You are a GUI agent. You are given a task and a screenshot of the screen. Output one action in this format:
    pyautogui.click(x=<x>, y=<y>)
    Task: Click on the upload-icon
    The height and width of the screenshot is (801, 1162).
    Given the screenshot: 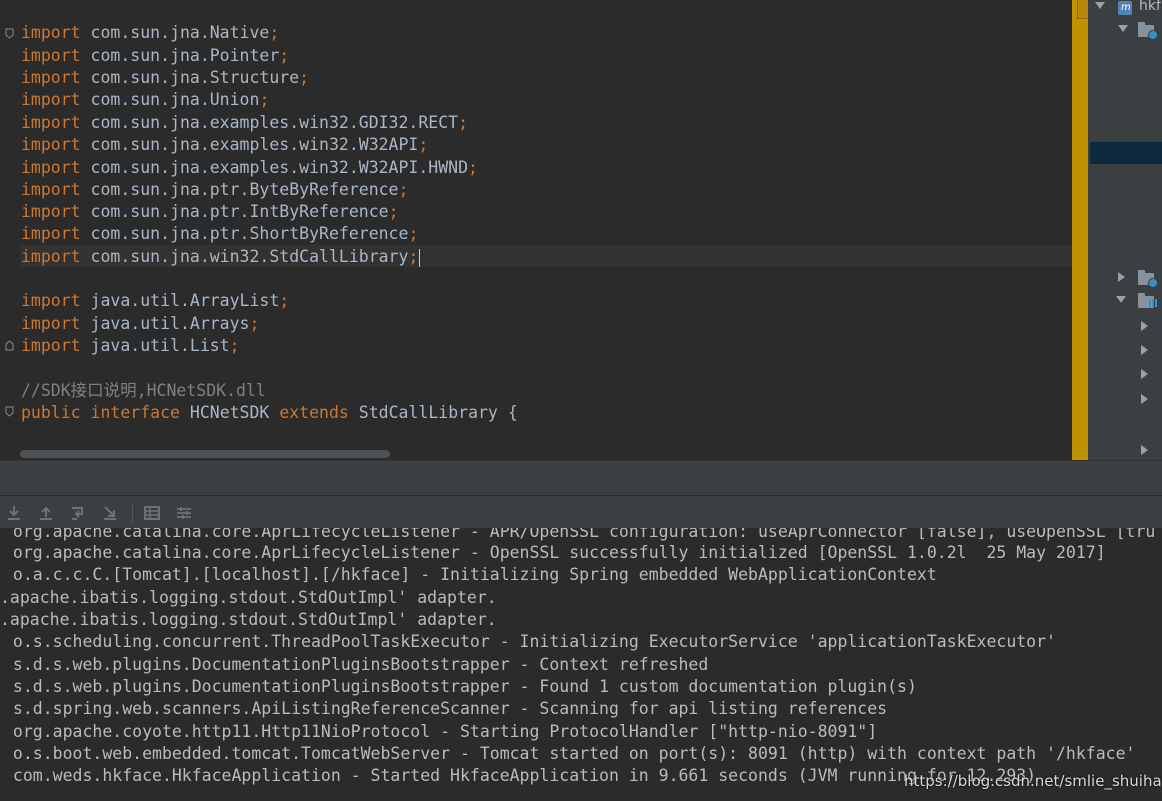 What is the action you would take?
    pyautogui.click(x=46, y=513)
    